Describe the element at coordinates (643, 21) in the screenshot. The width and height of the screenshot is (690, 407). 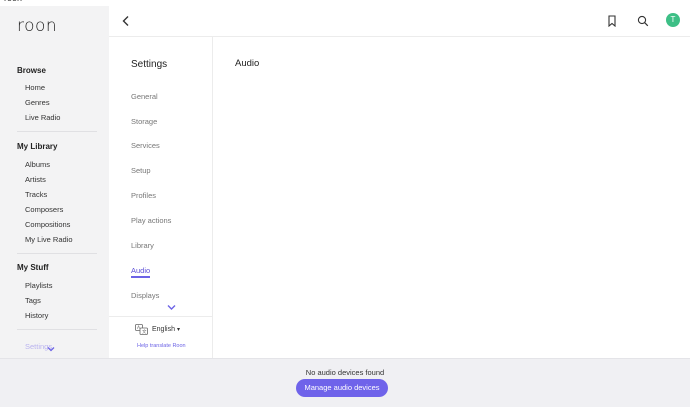
I see `search-icon` at that location.